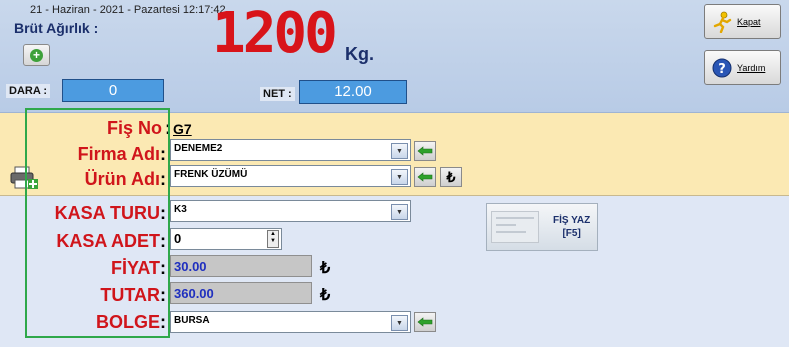 The height and width of the screenshot is (347, 789). Describe the element at coordinates (241, 266) in the screenshot. I see `fiyat-field: 30.00` at that location.